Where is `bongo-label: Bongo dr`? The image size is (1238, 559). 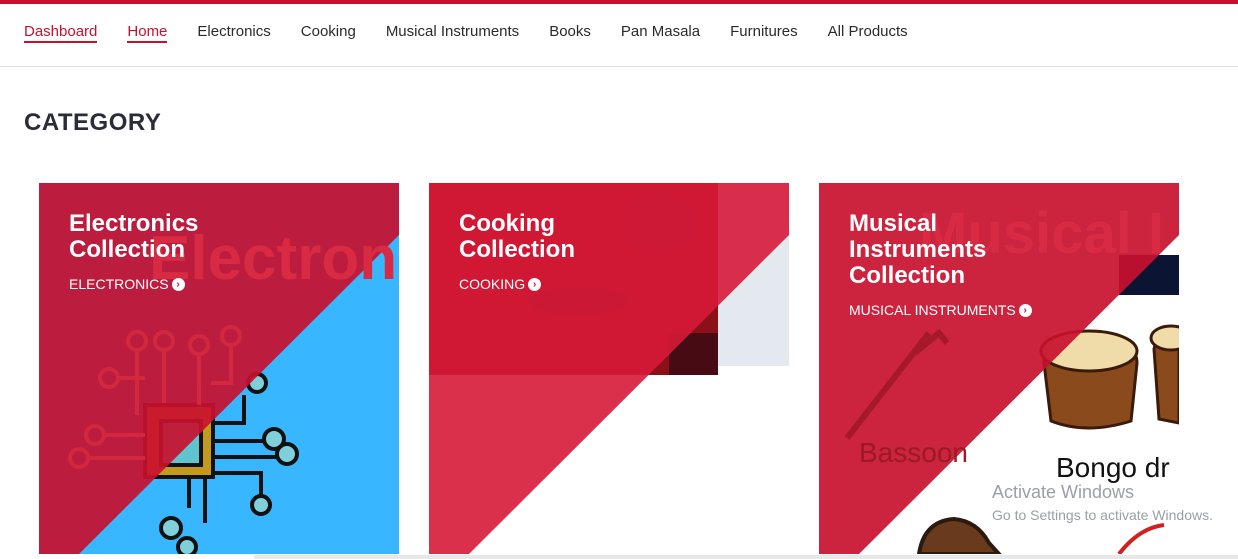 bongo-label: Bongo dr is located at coordinates (1113, 467).